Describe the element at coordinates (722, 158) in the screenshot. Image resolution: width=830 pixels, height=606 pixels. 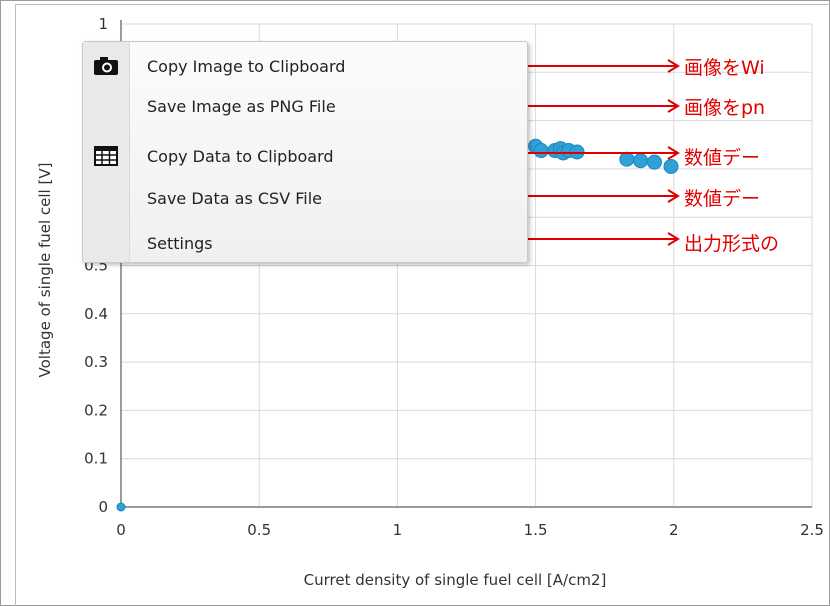
I see `annotation-copy-data: 数値デー` at that location.